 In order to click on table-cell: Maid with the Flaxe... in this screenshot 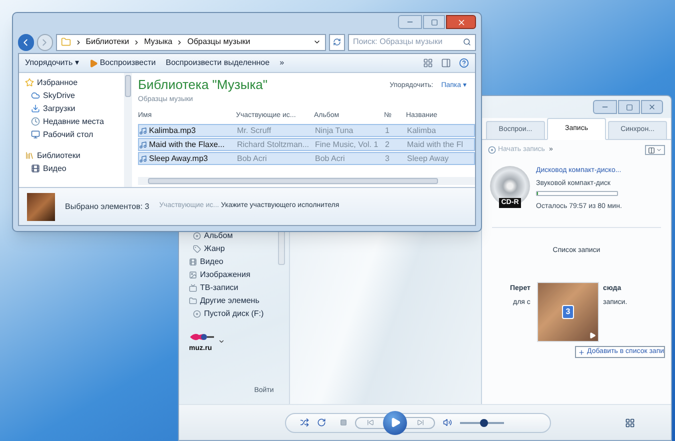, I will do `click(187, 144)`.